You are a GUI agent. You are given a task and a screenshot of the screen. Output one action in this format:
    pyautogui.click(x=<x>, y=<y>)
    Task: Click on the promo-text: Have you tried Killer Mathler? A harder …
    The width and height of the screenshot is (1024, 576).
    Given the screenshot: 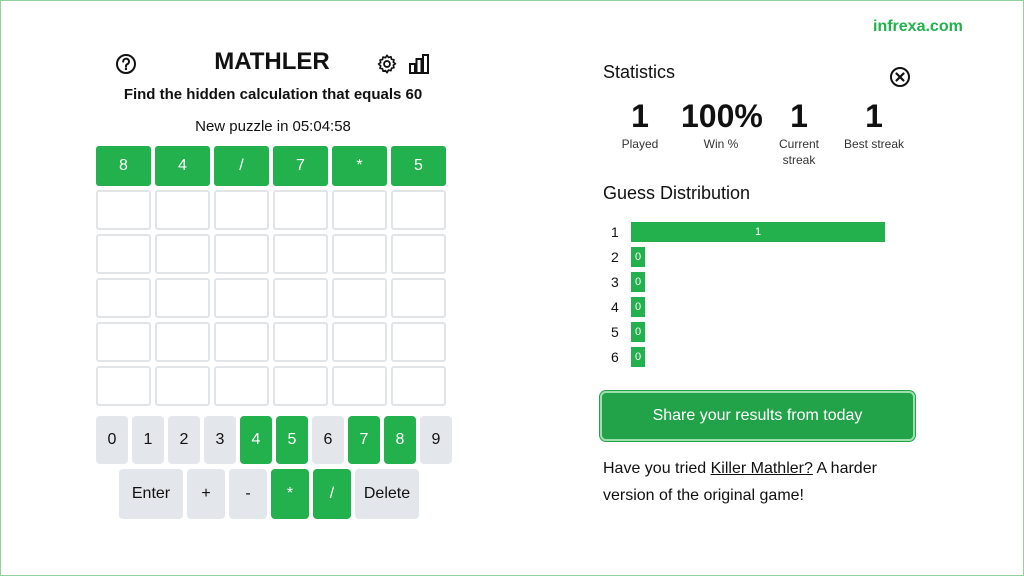 What is the action you would take?
    pyautogui.click(x=758, y=482)
    